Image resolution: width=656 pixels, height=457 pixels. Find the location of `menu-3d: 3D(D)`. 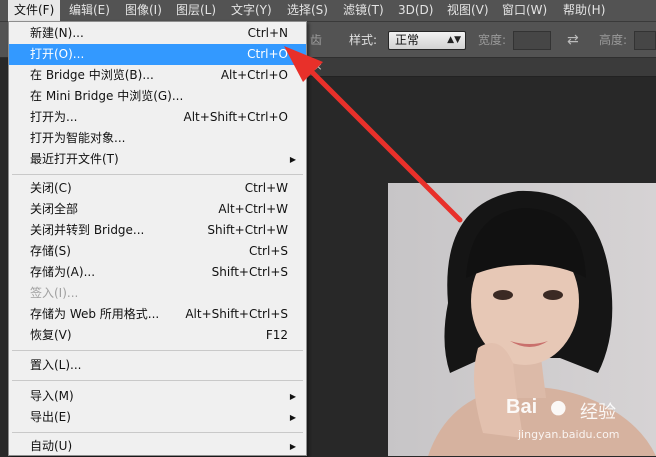

menu-3d: 3D(D) is located at coordinates (415, 10).